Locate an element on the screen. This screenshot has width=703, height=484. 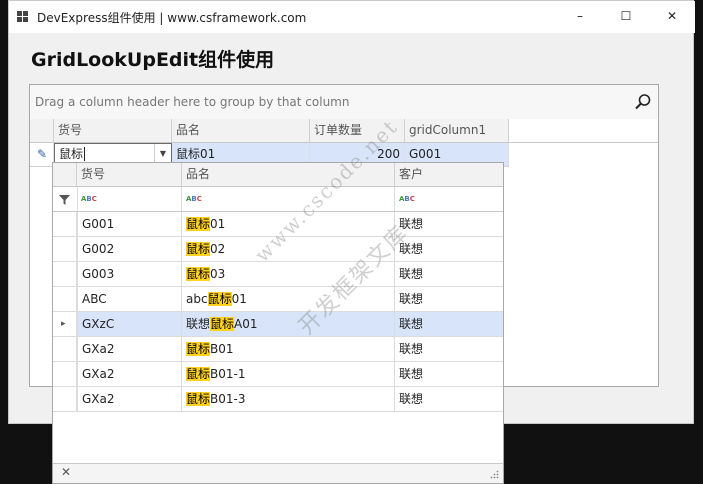
minimize-icon: – is located at coordinates (580, 16).